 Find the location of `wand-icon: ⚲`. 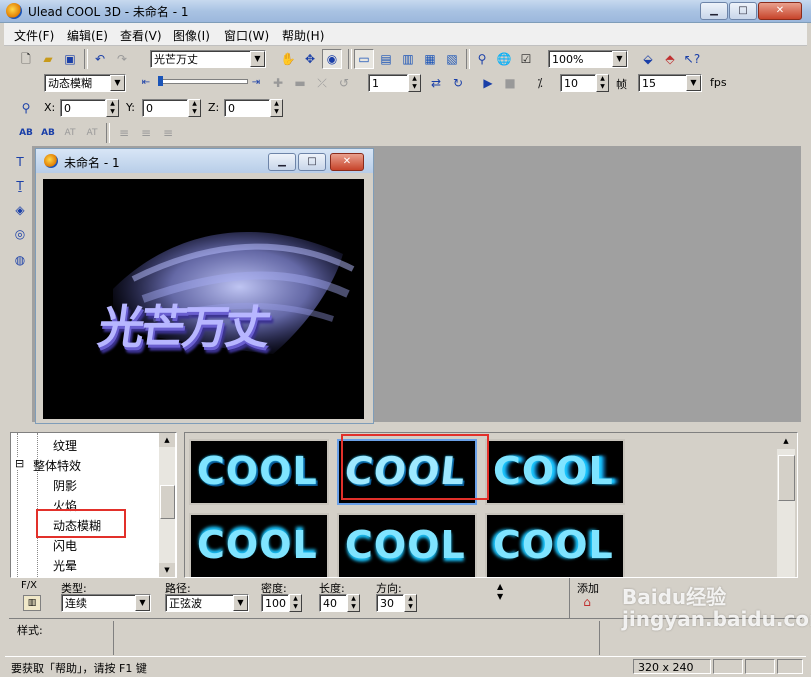

wand-icon: ⚲ is located at coordinates (482, 59).